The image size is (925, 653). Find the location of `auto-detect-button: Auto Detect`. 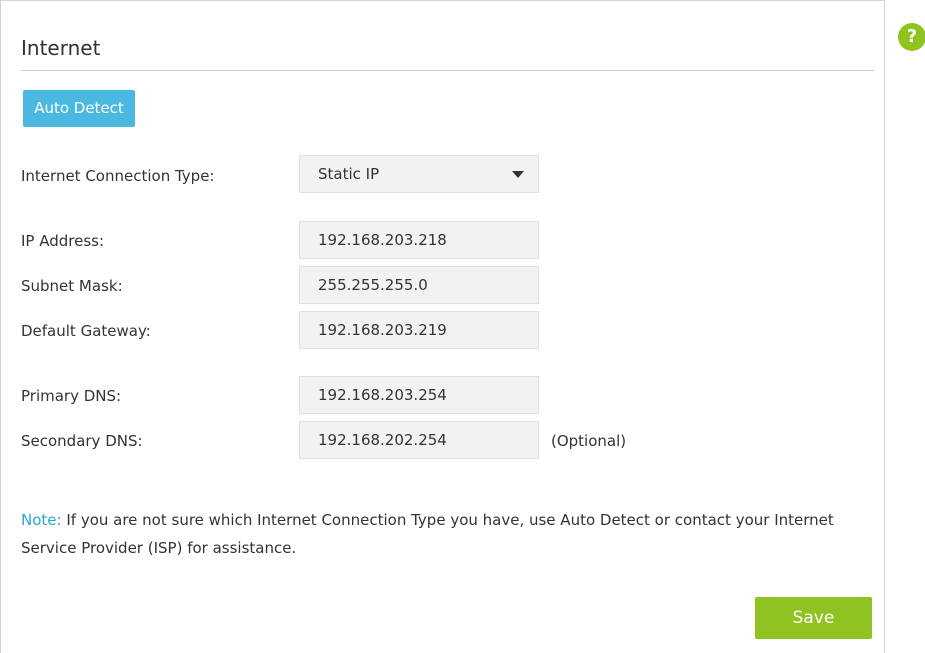

auto-detect-button: Auto Detect is located at coordinates (79, 108).